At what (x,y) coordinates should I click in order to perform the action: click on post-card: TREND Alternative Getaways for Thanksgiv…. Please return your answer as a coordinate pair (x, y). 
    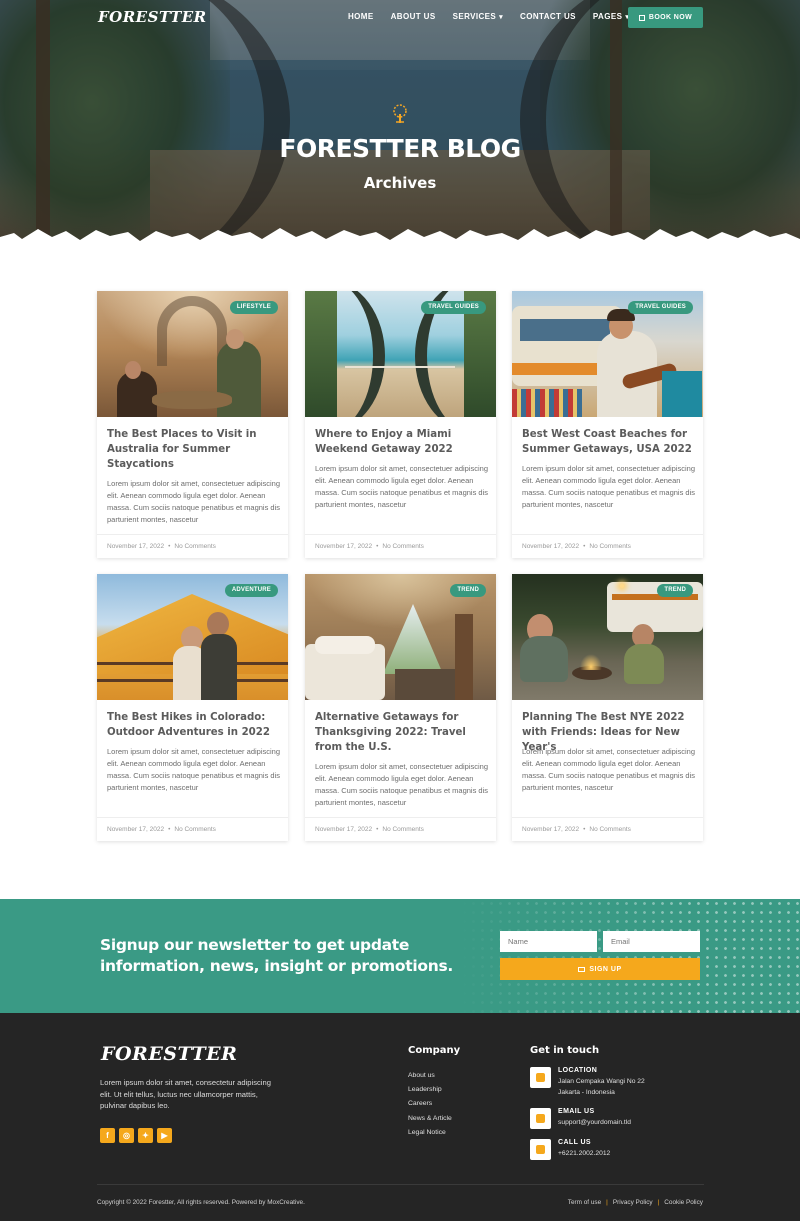
    Looking at the image, I should click on (400, 707).